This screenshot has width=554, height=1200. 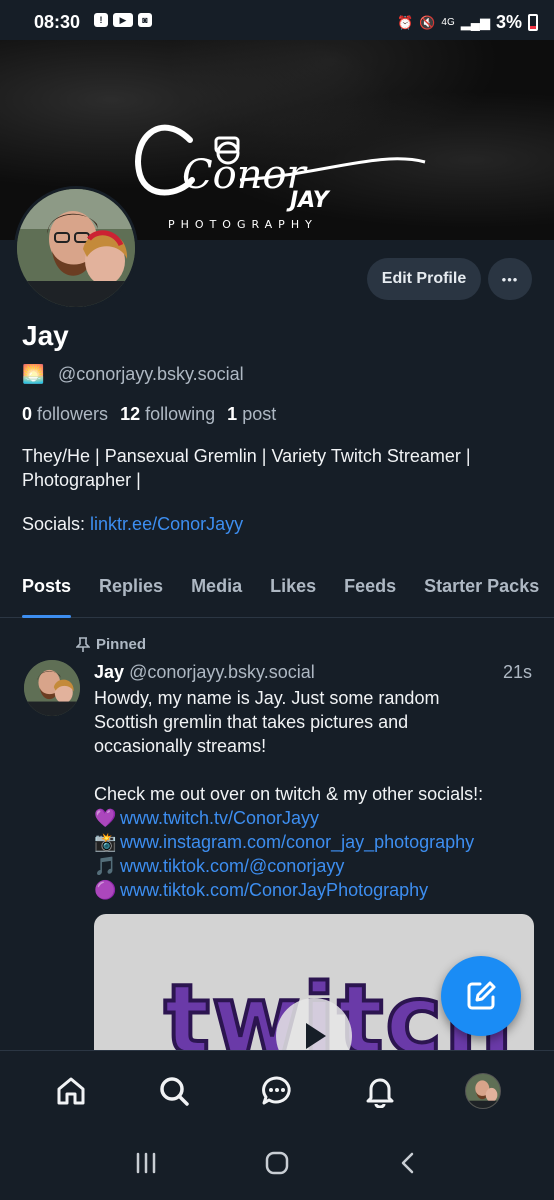 I want to click on purple-circle-icon: 🟣, so click(x=105, y=890).